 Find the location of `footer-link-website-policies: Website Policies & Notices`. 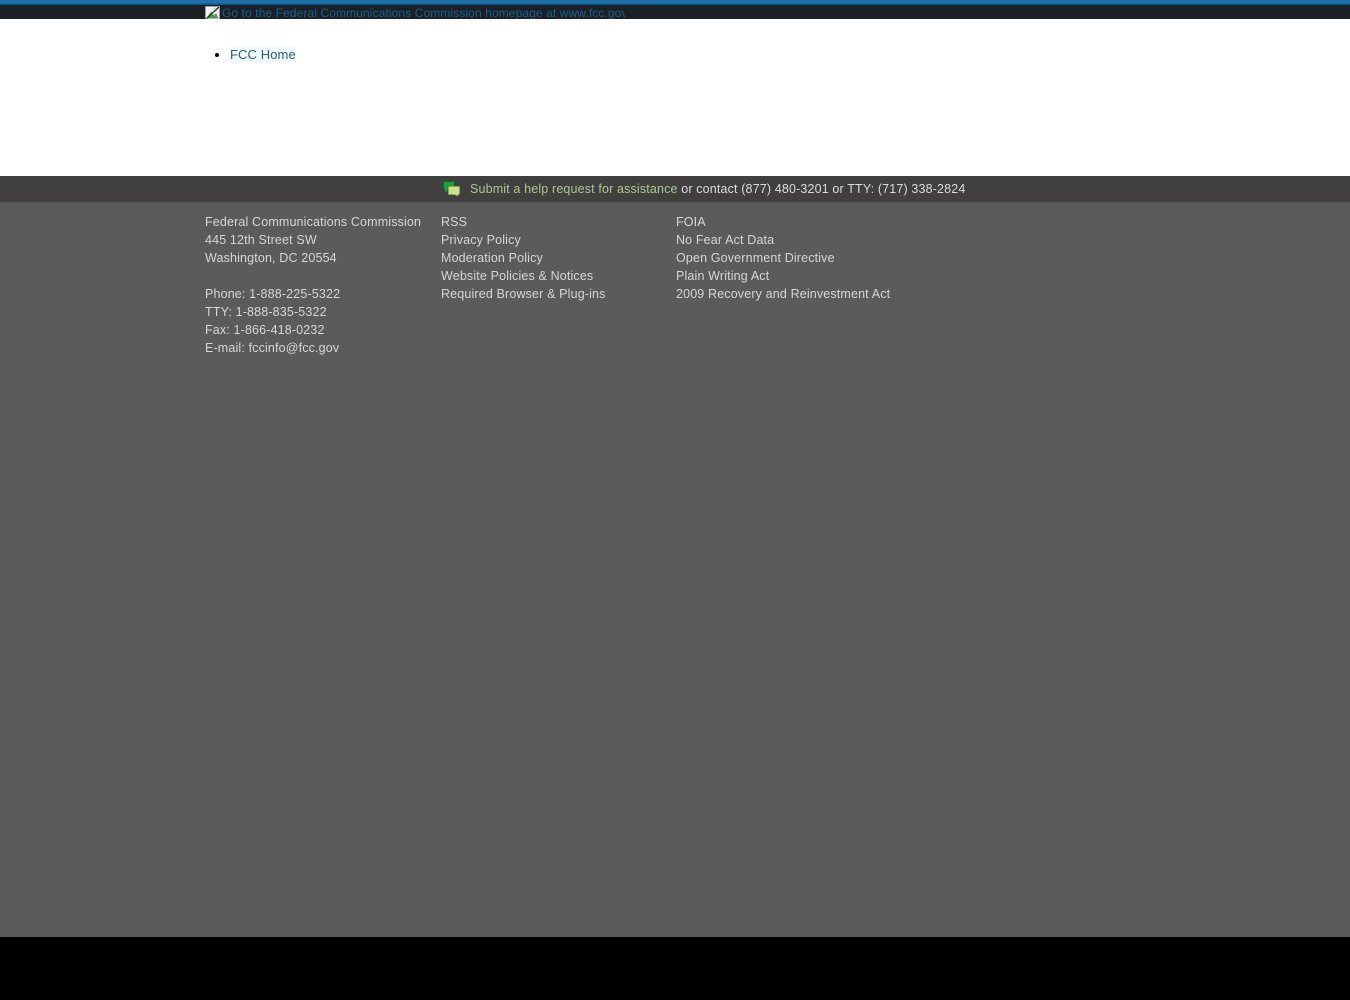

footer-link-website-policies: Website Policies & Notices is located at coordinates (553, 276).